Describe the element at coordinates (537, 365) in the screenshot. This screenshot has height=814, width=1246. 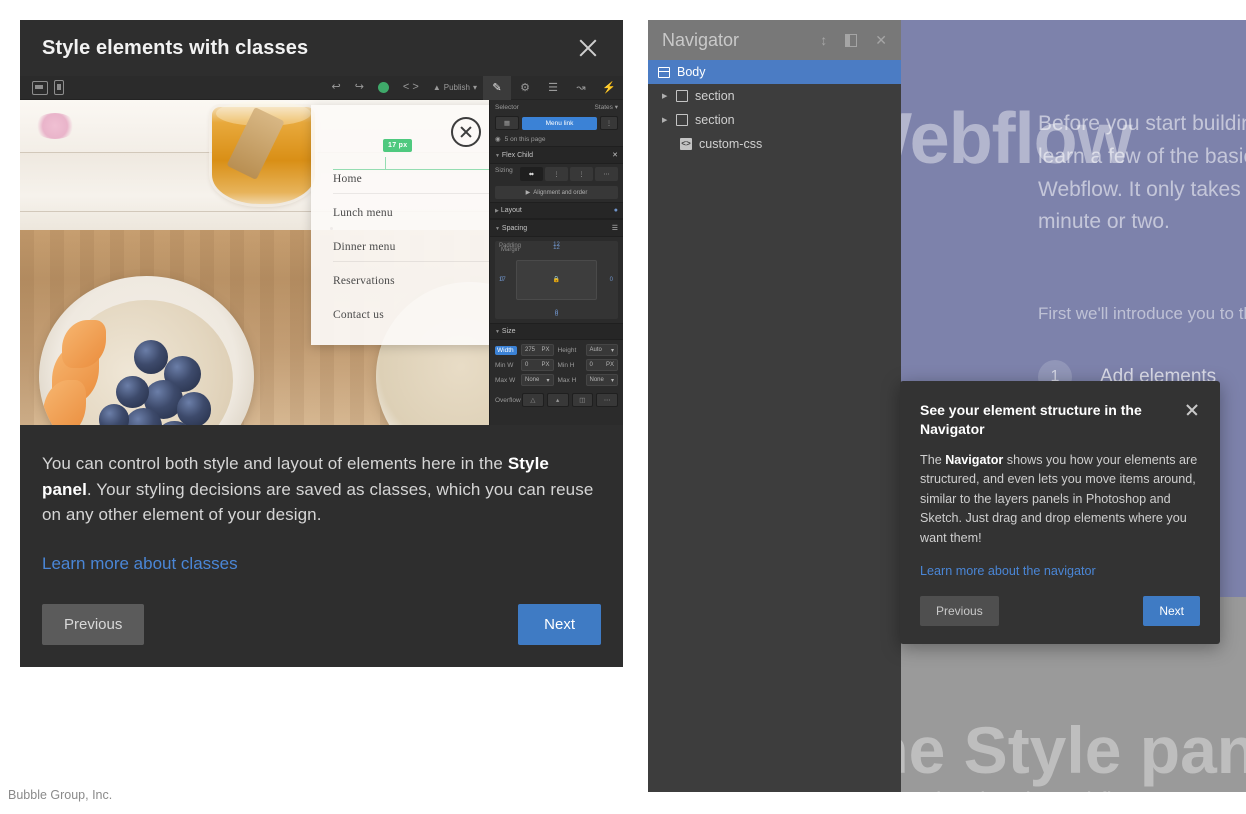
I see `min-width-input: 0 PX` at that location.